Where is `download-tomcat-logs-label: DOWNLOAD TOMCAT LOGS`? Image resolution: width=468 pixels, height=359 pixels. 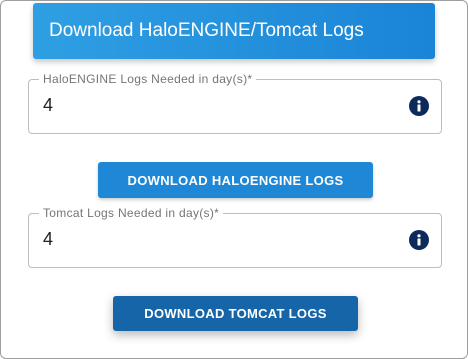
download-tomcat-logs-label: DOWNLOAD TOMCAT LOGS is located at coordinates (235, 313).